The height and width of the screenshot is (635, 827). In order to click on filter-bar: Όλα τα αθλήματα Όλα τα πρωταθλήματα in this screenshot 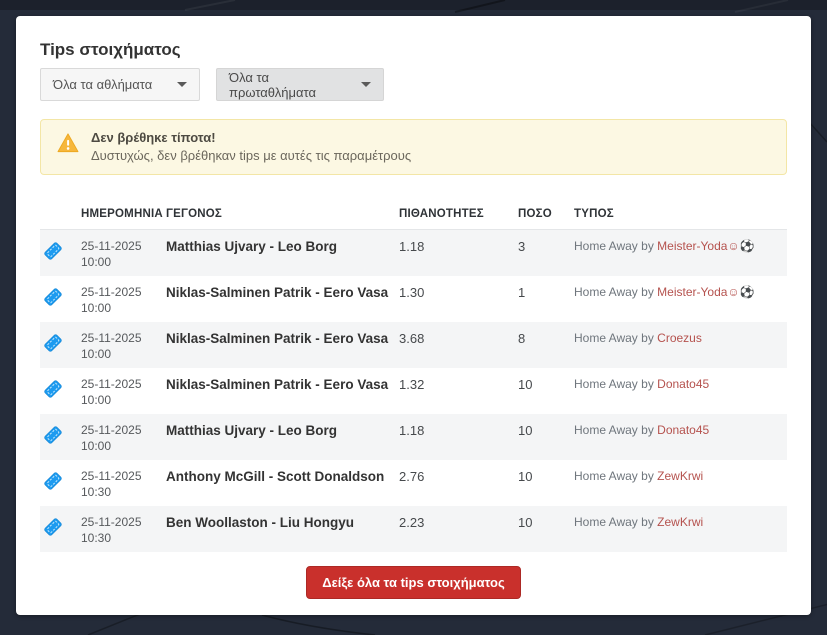, I will do `click(413, 84)`.